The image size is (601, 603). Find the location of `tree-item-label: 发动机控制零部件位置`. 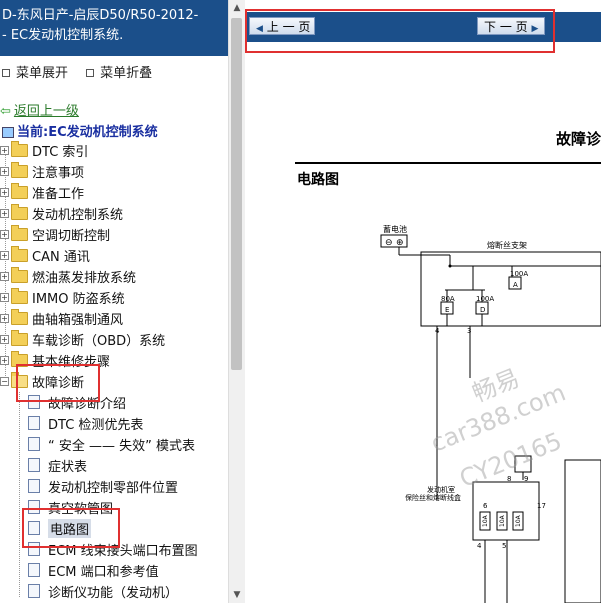

tree-item-label: 发动机控制零部件位置 is located at coordinates (113, 488).